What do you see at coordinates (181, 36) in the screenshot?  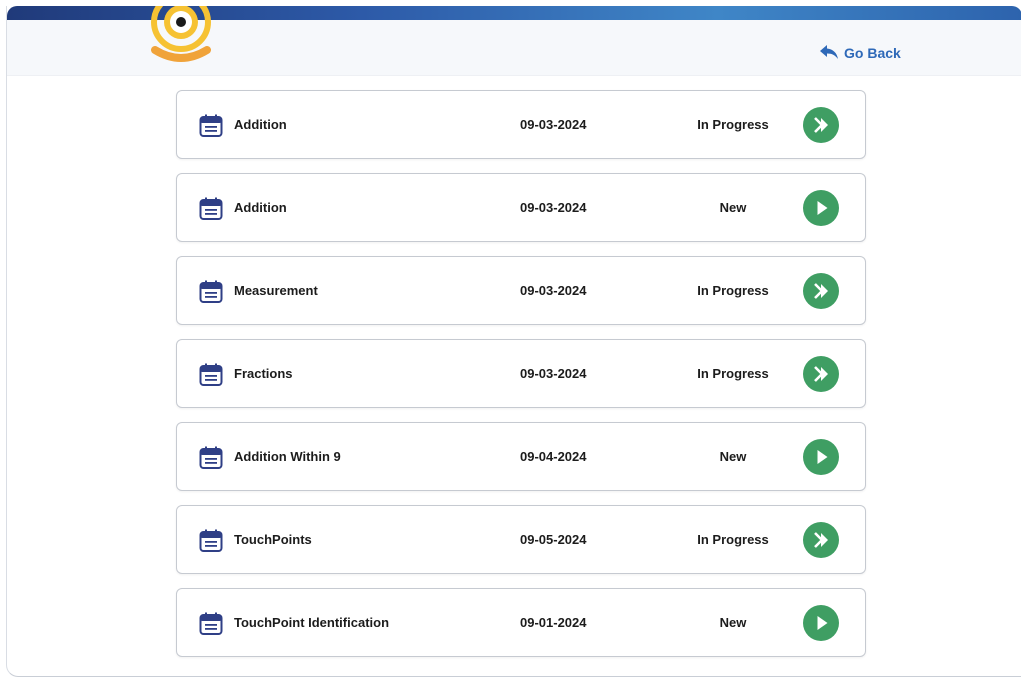 I see `logo` at bounding box center [181, 36].